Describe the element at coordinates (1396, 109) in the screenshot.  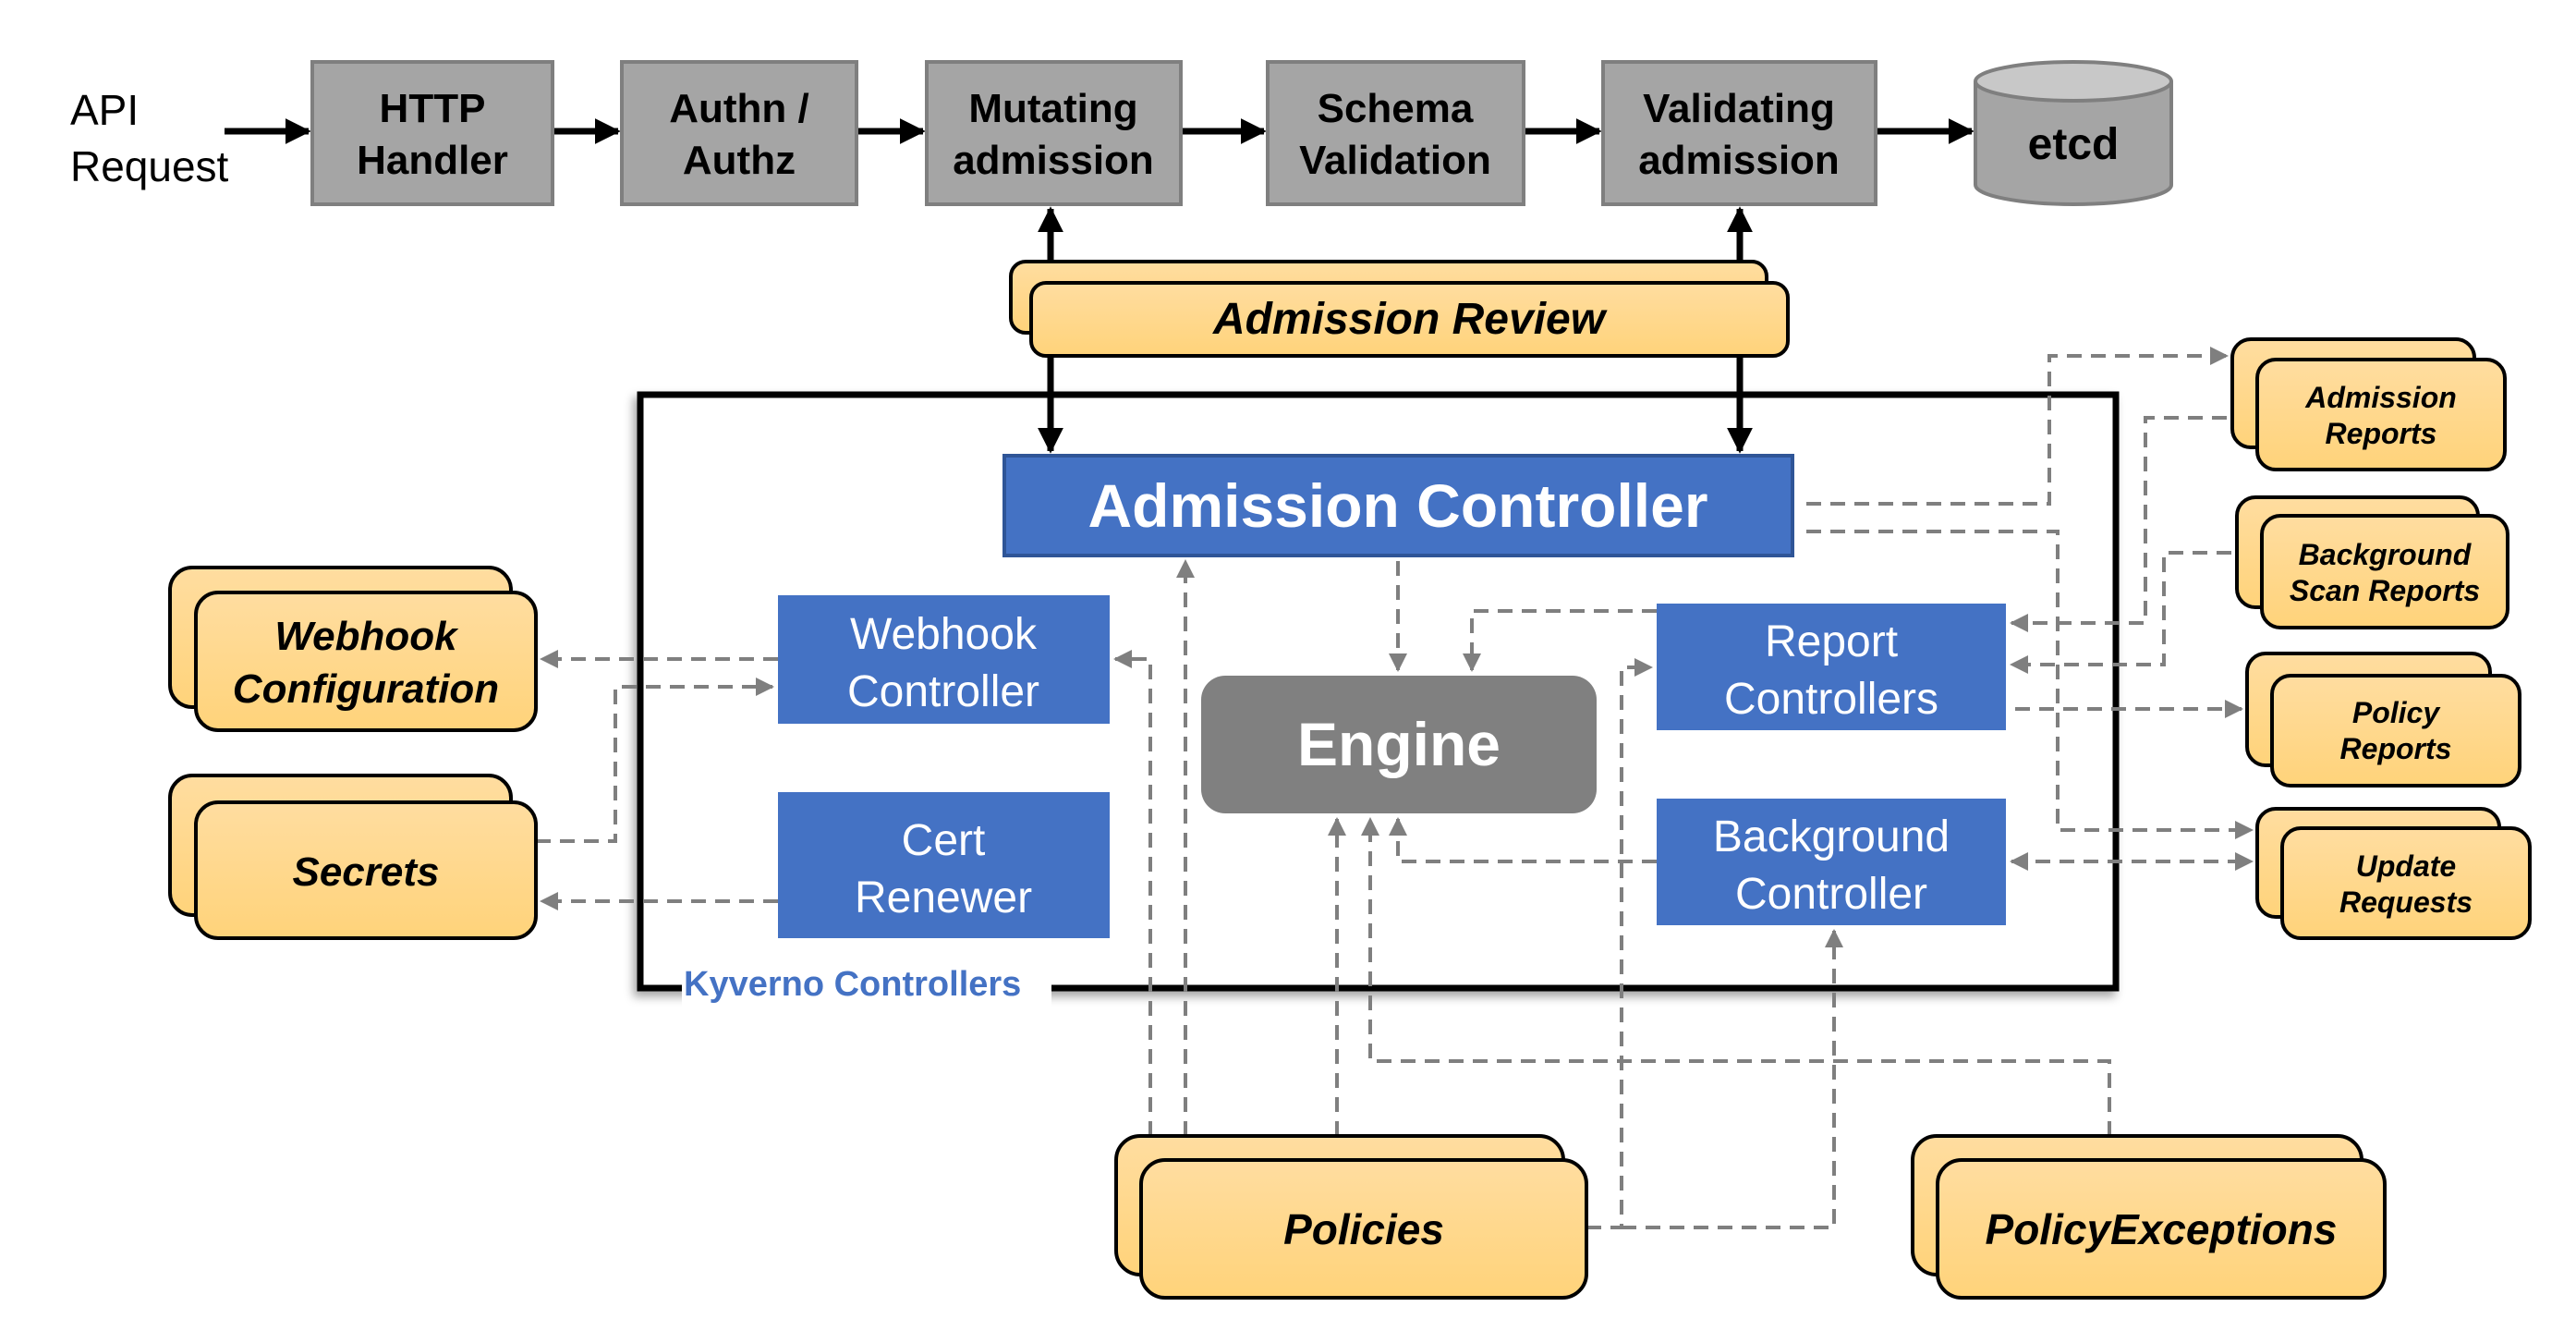
I see `svg-text: Schema` at that location.